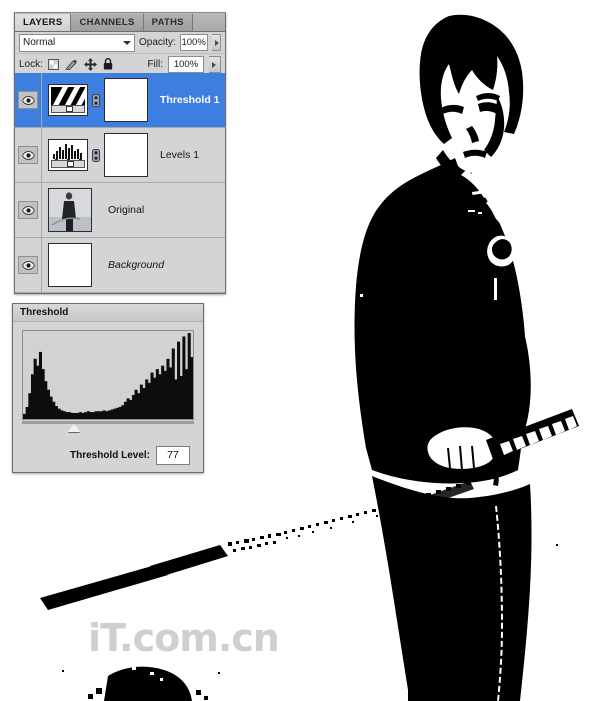 The height and width of the screenshot is (701, 600). Describe the element at coordinates (108, 313) in the screenshot. I see `threshold-panel-title: Threshold` at that location.